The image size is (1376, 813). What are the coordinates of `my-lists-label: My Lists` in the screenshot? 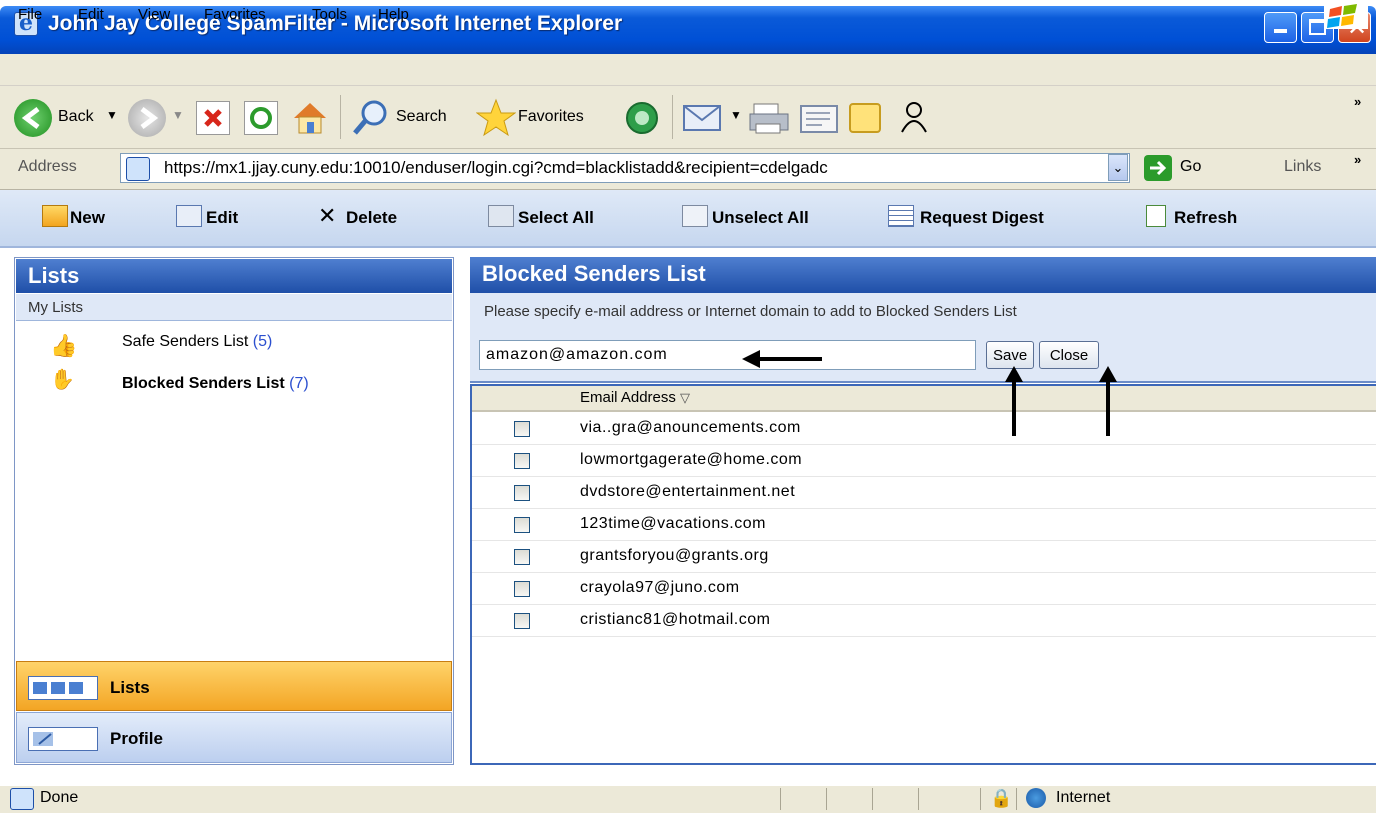 It's located at (56, 307).